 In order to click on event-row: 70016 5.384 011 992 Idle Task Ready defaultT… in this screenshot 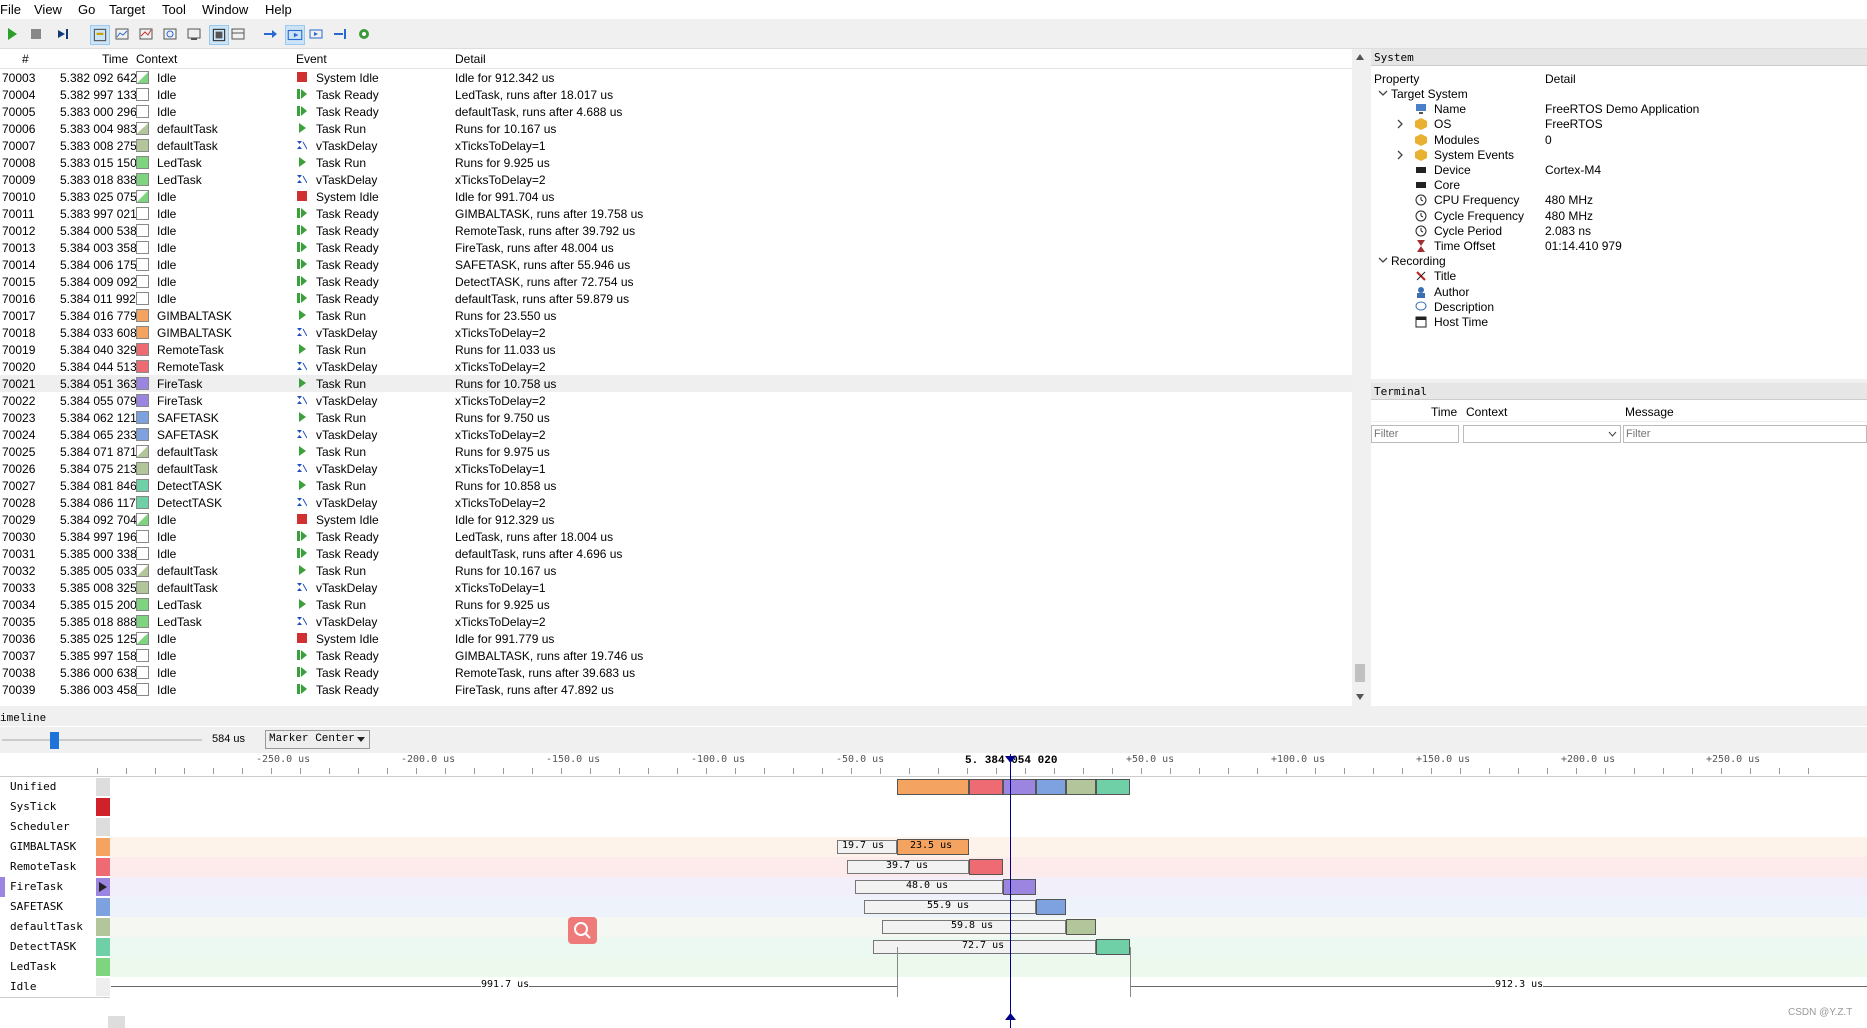, I will do `click(676, 298)`.